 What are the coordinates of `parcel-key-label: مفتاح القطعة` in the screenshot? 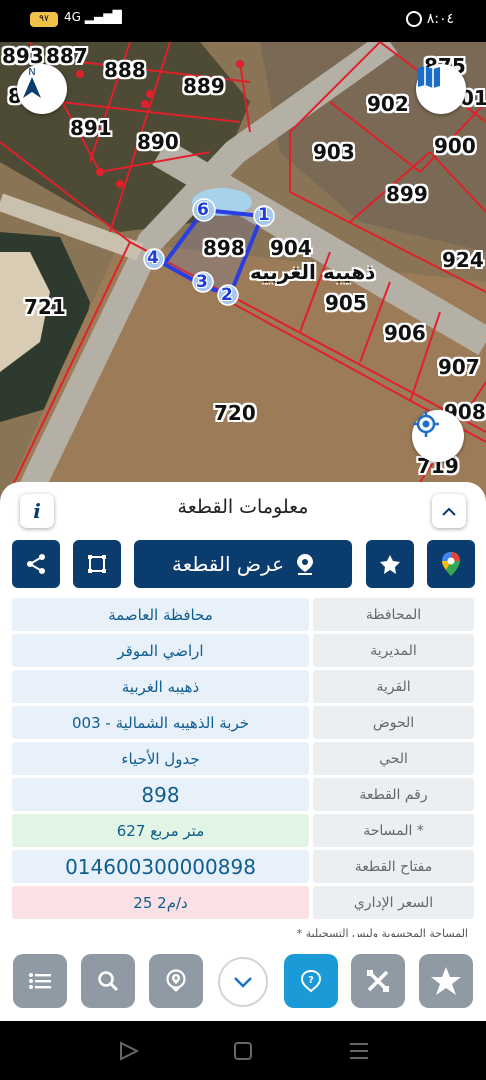 It's located at (393, 866).